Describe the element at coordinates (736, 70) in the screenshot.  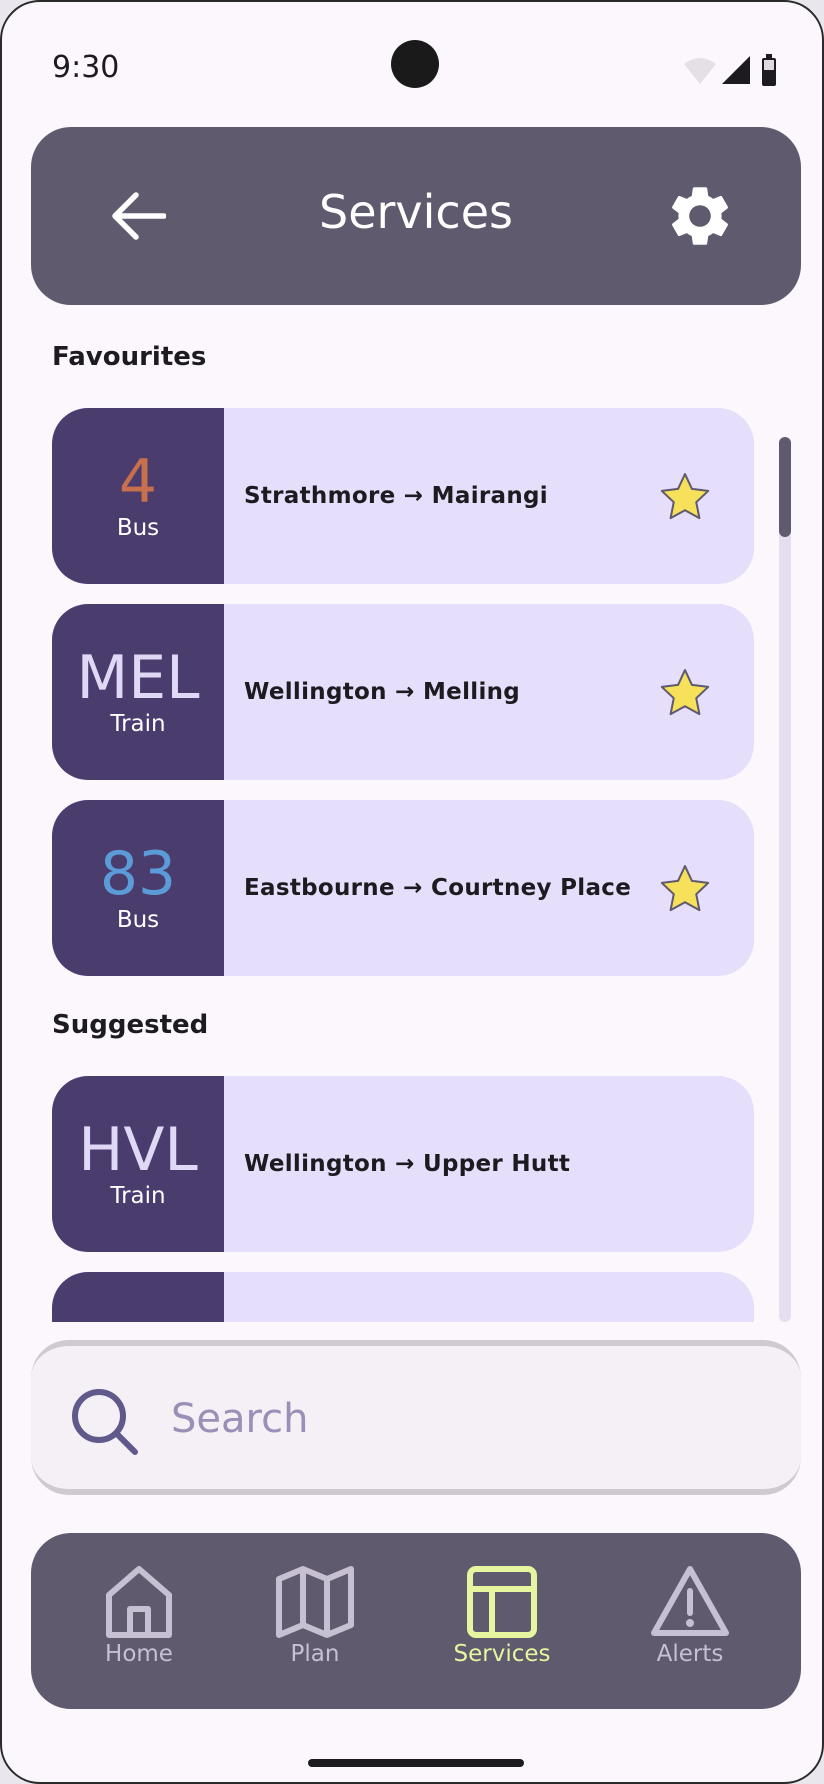
I see `signal-icon` at that location.